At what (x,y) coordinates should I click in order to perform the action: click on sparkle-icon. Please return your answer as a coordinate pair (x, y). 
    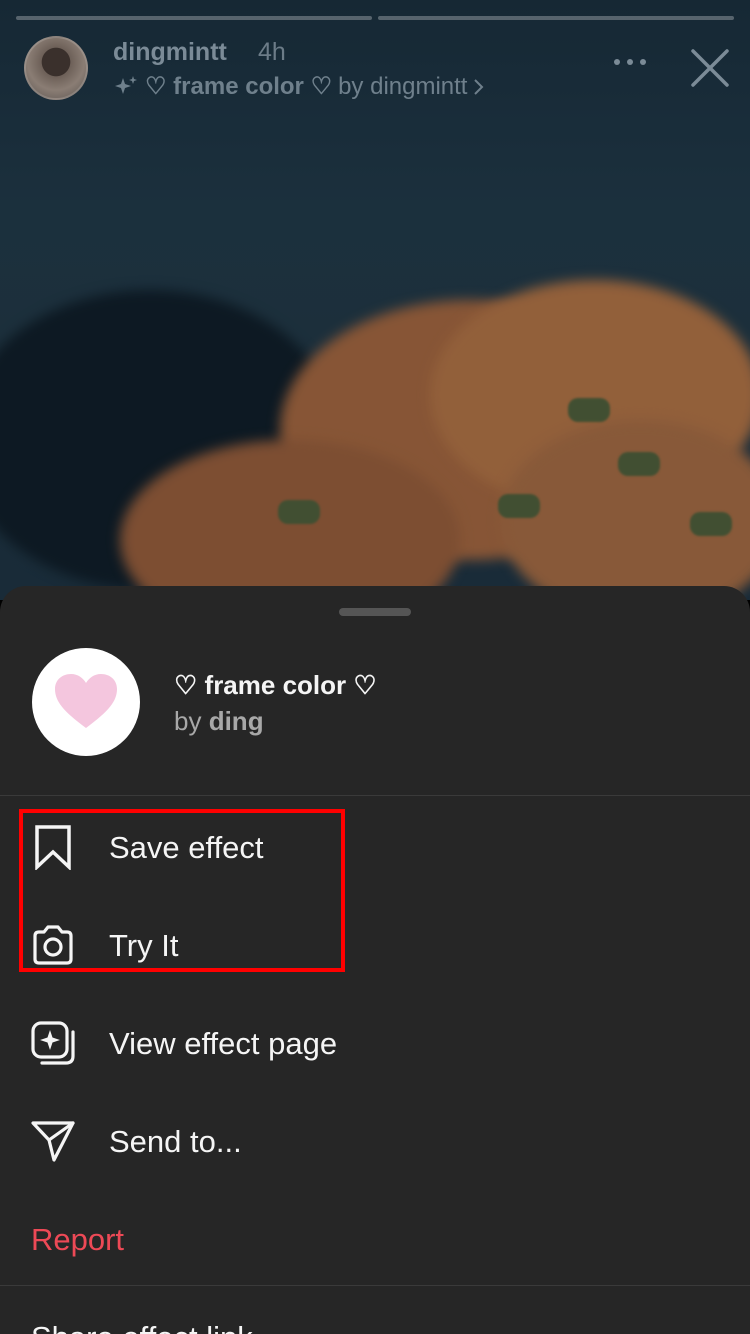
    Looking at the image, I should click on (126, 84).